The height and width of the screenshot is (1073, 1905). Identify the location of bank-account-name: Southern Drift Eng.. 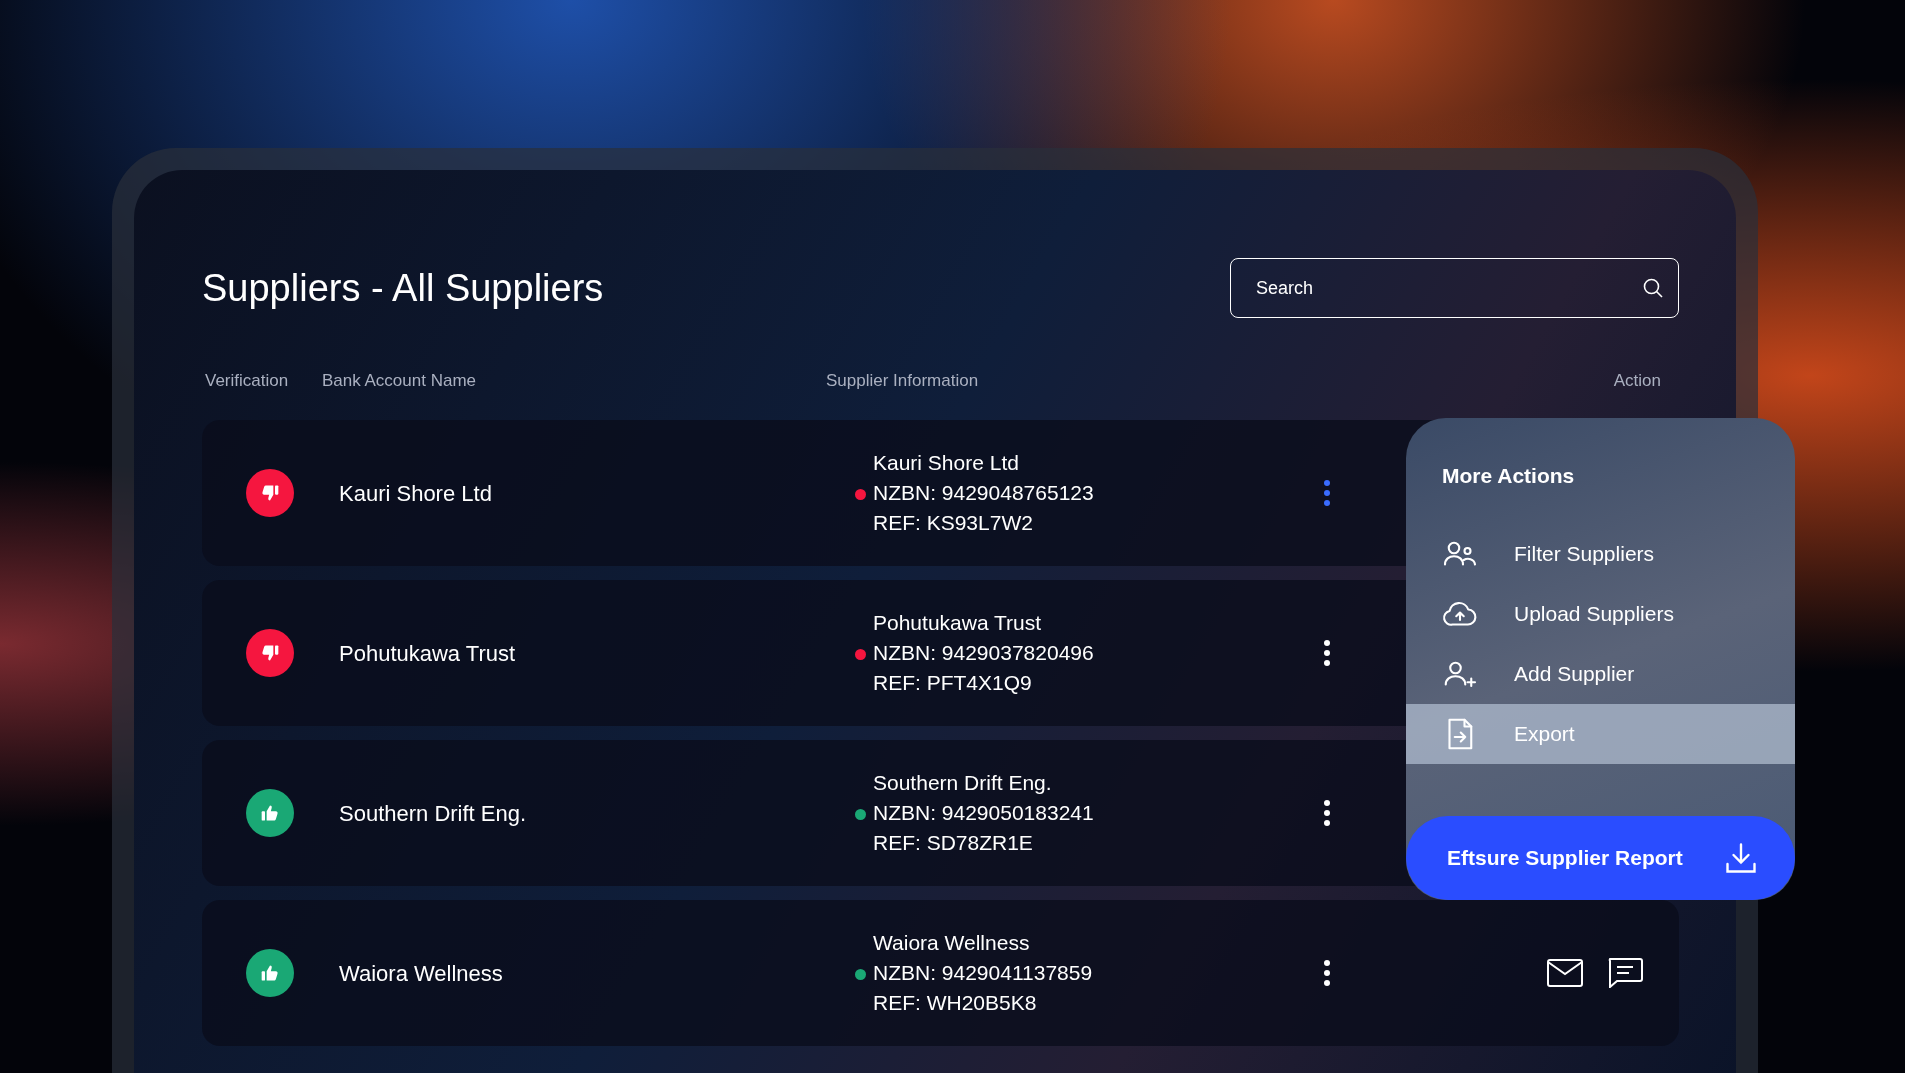
(433, 813).